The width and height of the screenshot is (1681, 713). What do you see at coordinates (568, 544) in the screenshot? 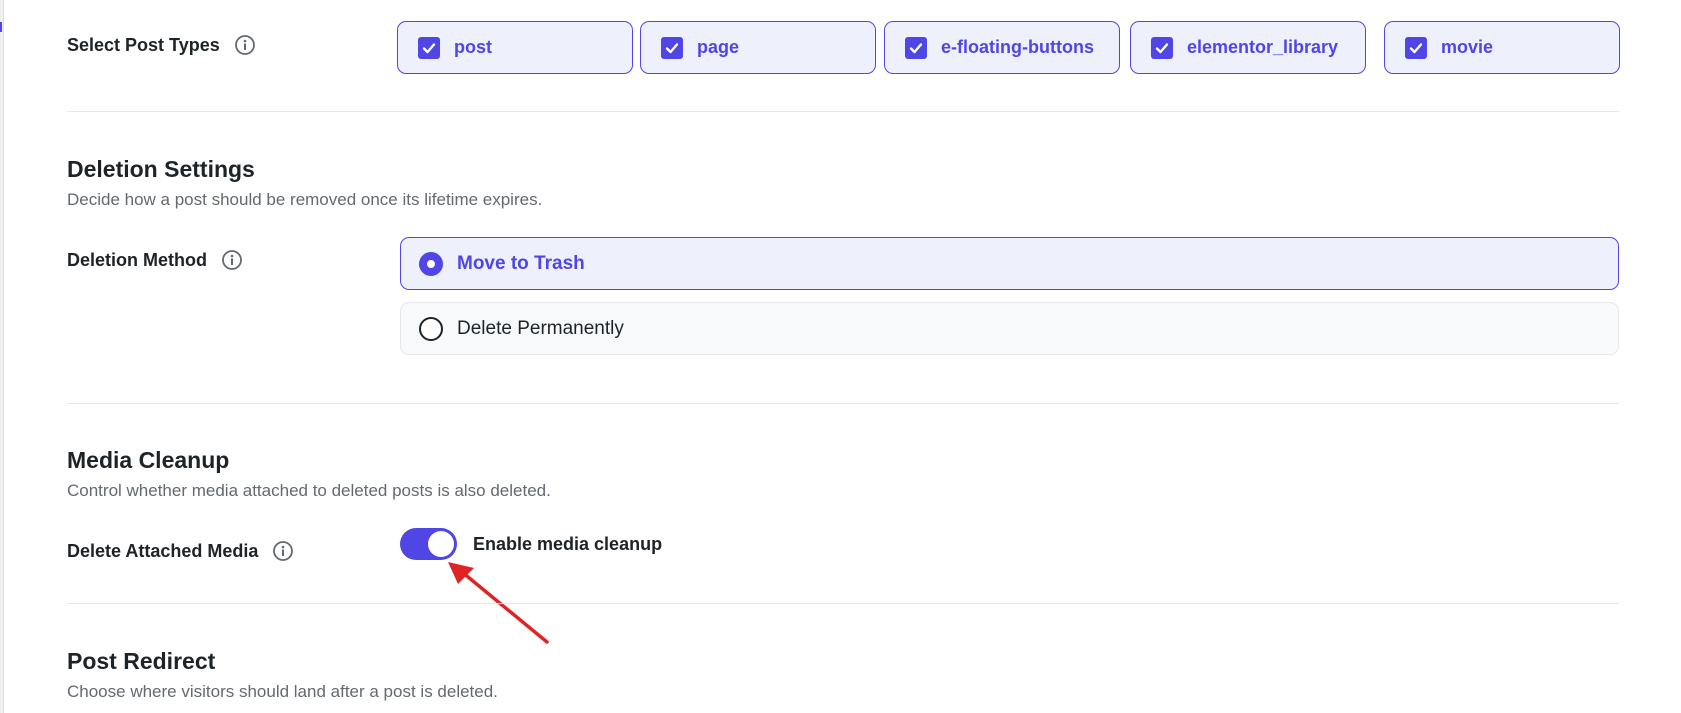
I see `media-cleanup-toggle-label: Enable media cleanup` at bounding box center [568, 544].